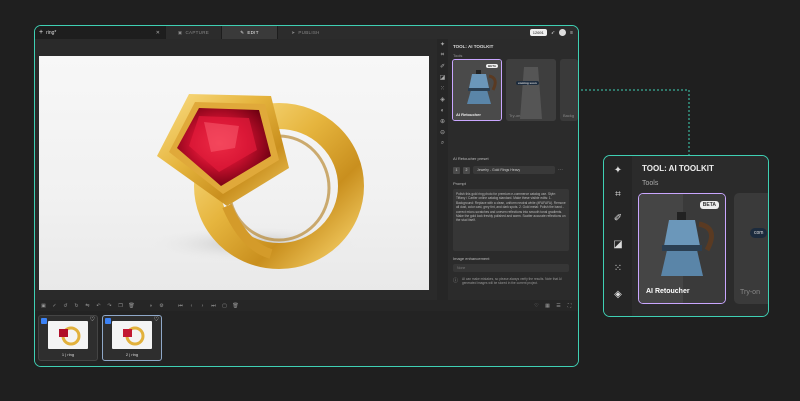 The width and height of the screenshot is (800, 401). Describe the element at coordinates (471, 158) in the screenshot. I see `preset-label: AI Retoucher preset` at that location.